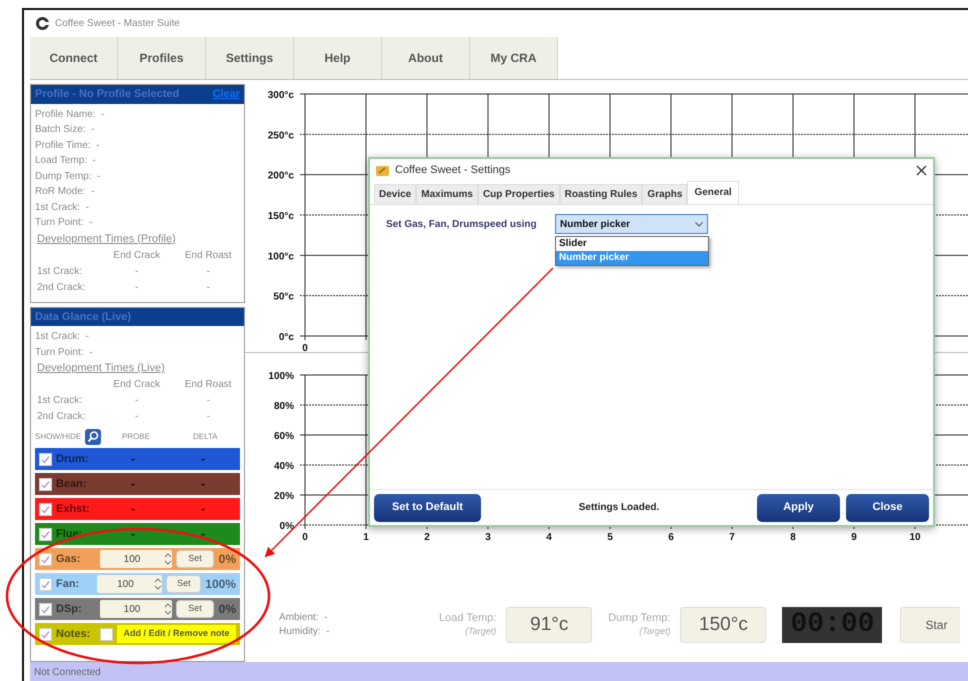 This screenshot has height=681, width=968. What do you see at coordinates (67, 145) in the screenshot?
I see `field-text: Profile Time: -` at bounding box center [67, 145].